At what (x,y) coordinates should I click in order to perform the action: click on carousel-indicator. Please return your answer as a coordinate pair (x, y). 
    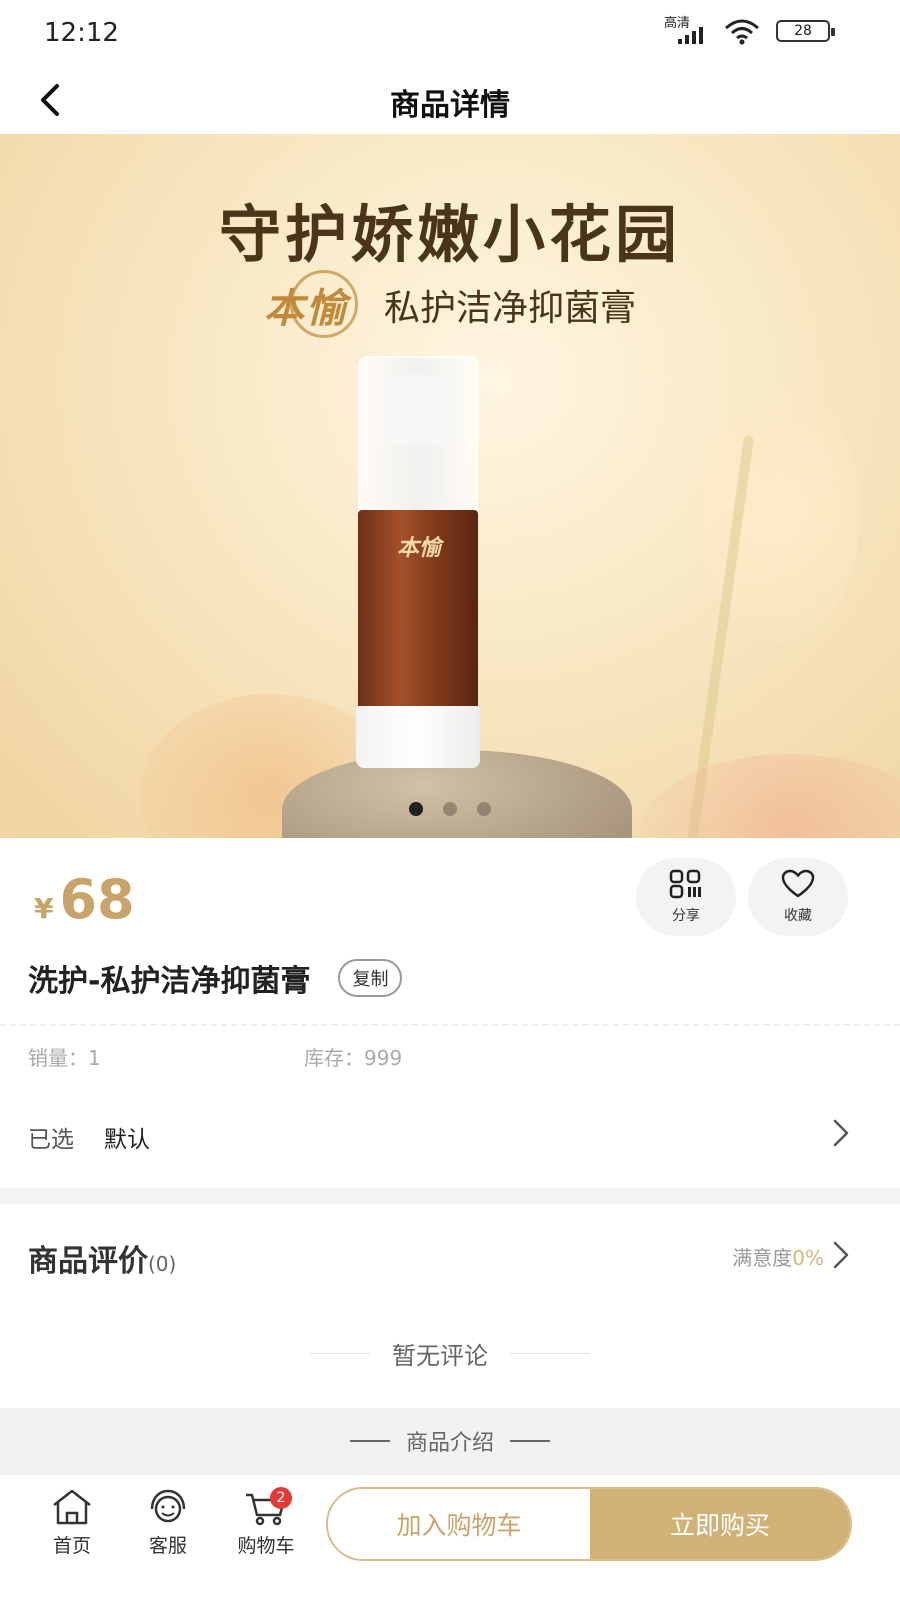
    Looking at the image, I should click on (450, 809).